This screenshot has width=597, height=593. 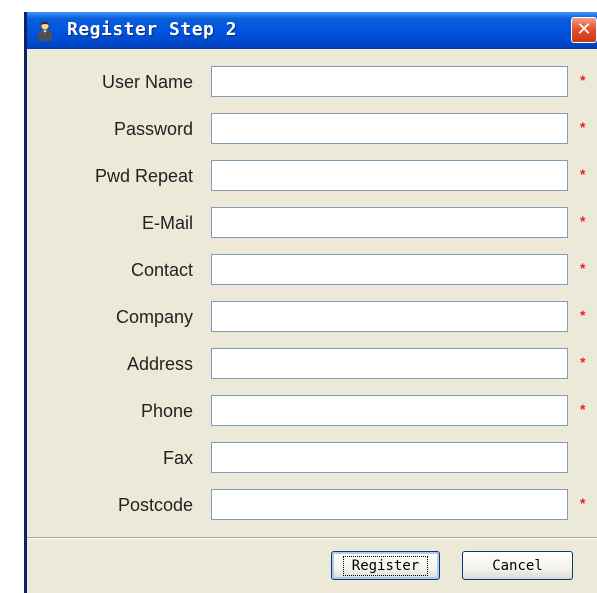 I want to click on form-row-phone: Phone *, so click(x=312, y=412).